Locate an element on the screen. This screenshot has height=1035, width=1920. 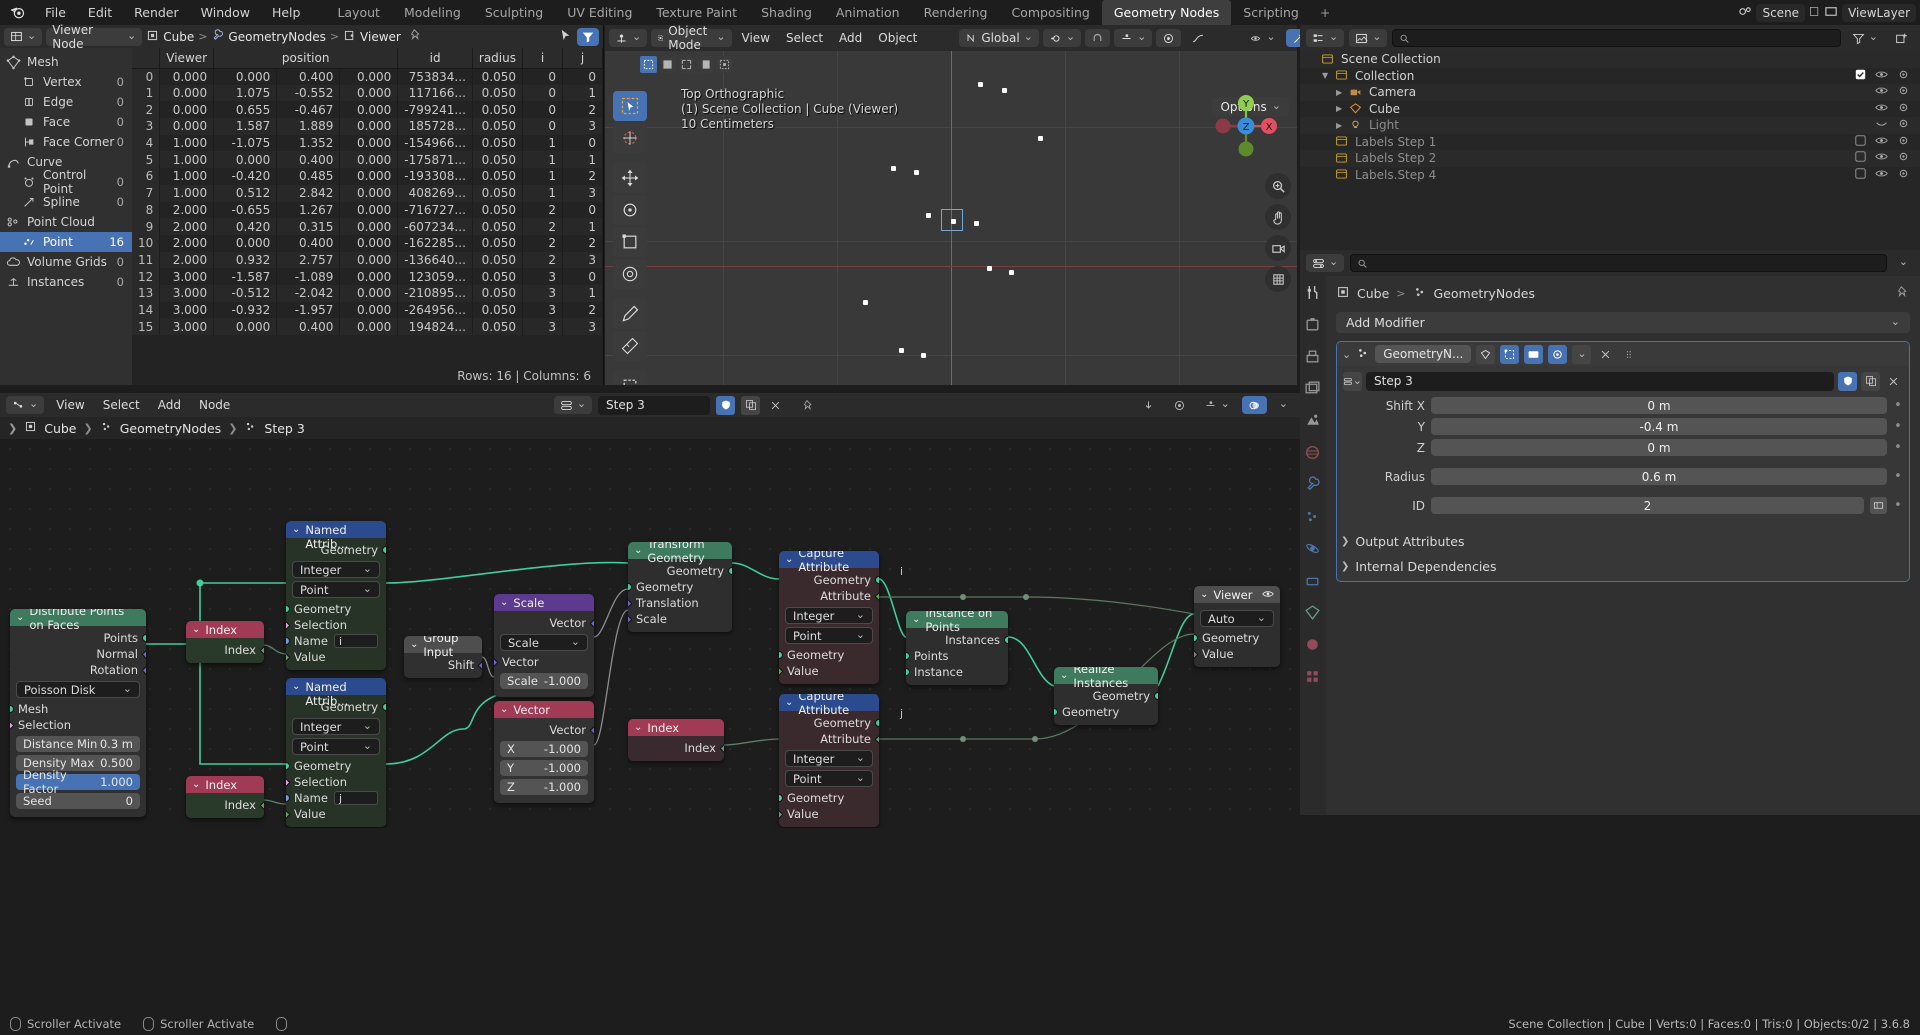
tab-world is located at coordinates (1313, 453).